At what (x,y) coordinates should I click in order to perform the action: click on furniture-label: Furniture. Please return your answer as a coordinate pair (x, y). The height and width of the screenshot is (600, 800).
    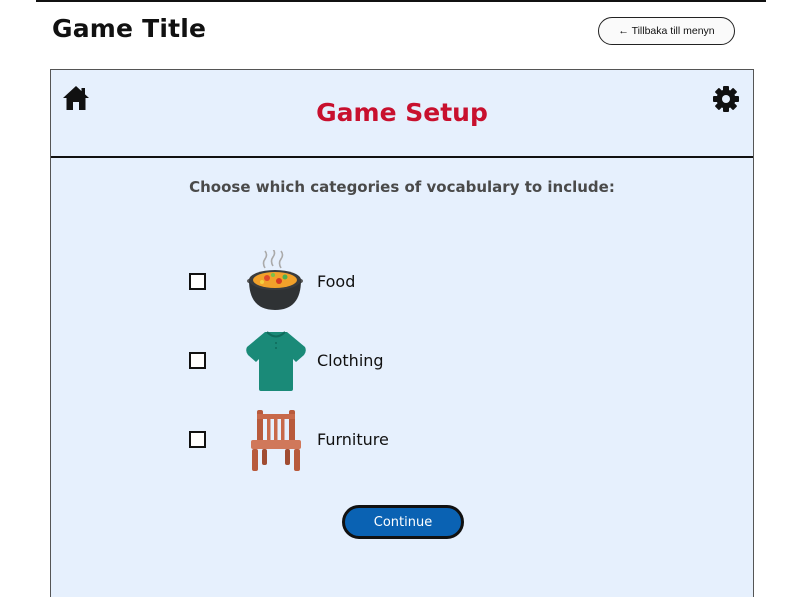
    Looking at the image, I should click on (353, 439).